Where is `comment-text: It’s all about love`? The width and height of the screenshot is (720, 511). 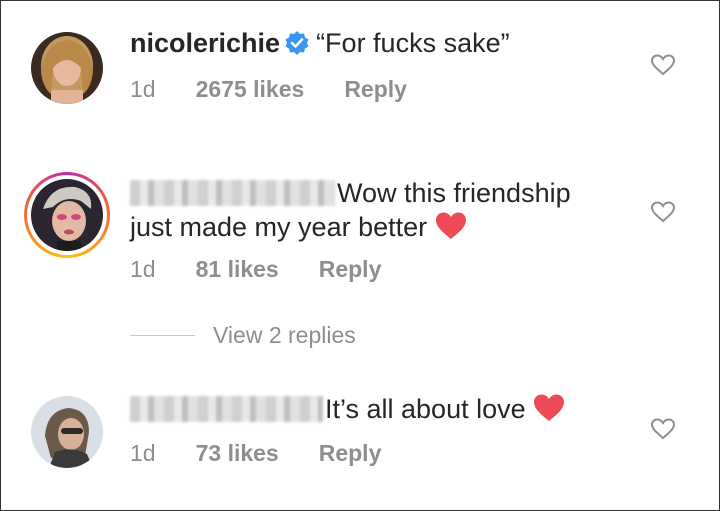
comment-text: It’s all about love is located at coordinates (380, 409).